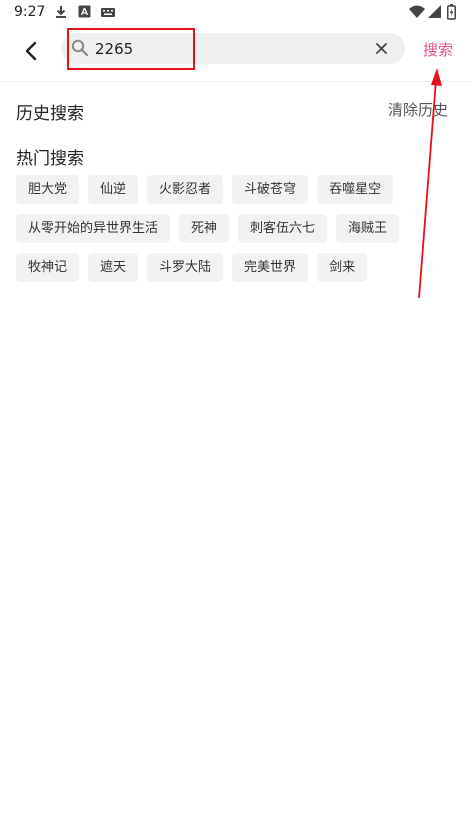 The height and width of the screenshot is (839, 472). Describe the element at coordinates (48, 267) in the screenshot. I see `hot-tag: 牧神记` at that location.